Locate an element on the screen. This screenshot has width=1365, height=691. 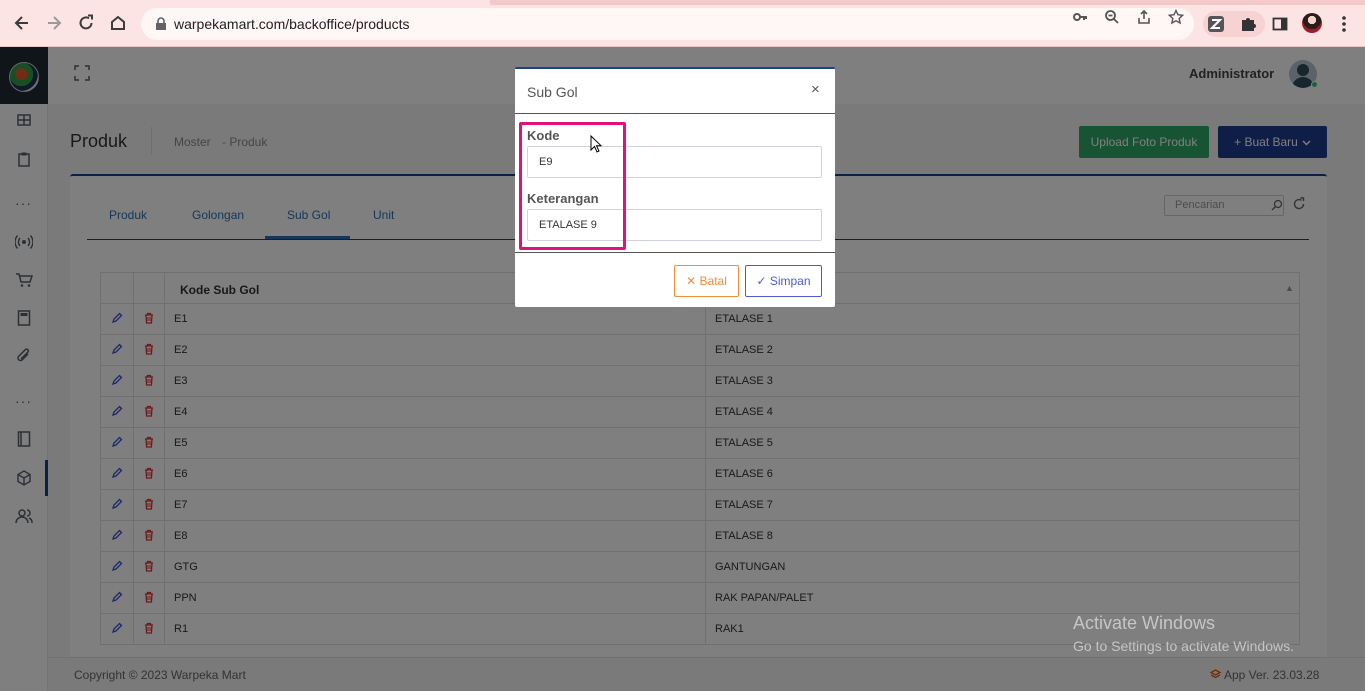
url-text: warpekamart.com/backoffice/products is located at coordinates (292, 24).